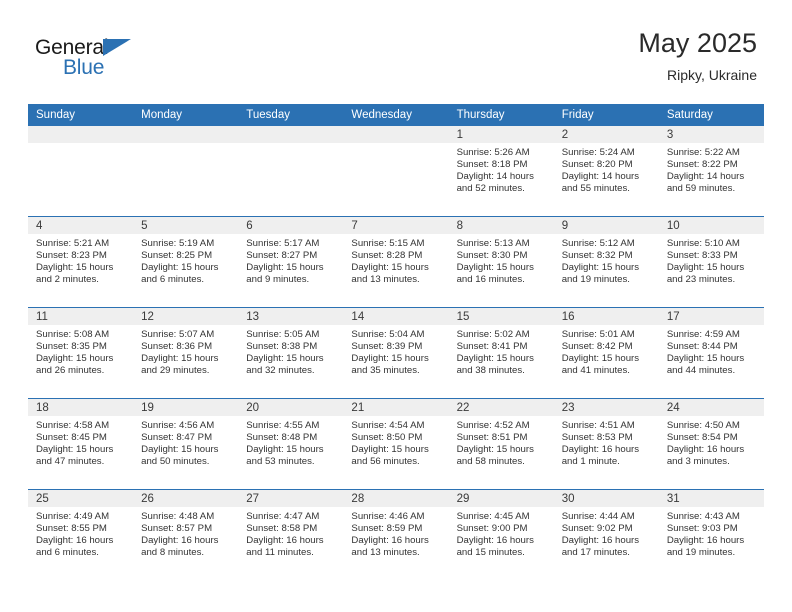 Image resolution: width=792 pixels, height=612 pixels. I want to click on day-number: 18, so click(81, 407).